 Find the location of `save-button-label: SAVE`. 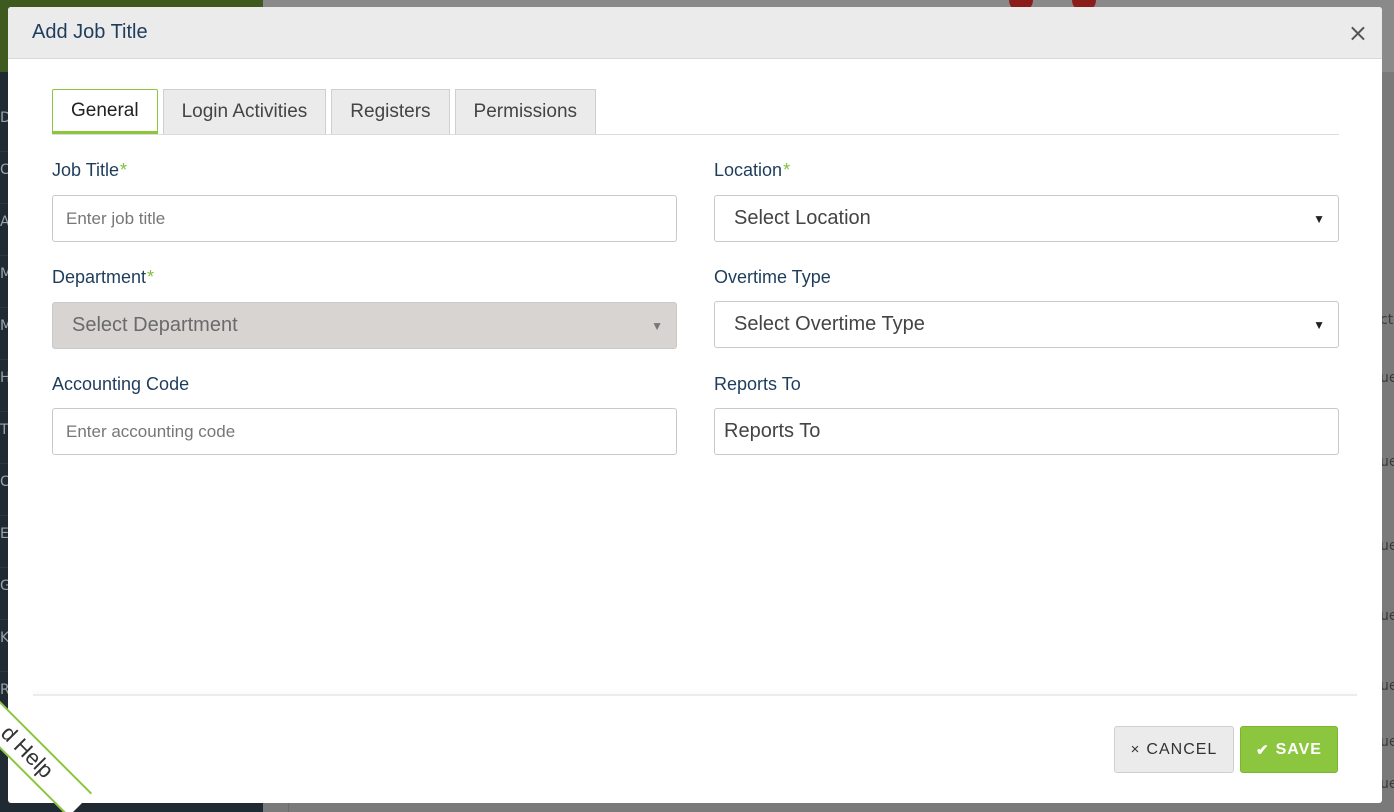

save-button-label: SAVE is located at coordinates (1298, 749).